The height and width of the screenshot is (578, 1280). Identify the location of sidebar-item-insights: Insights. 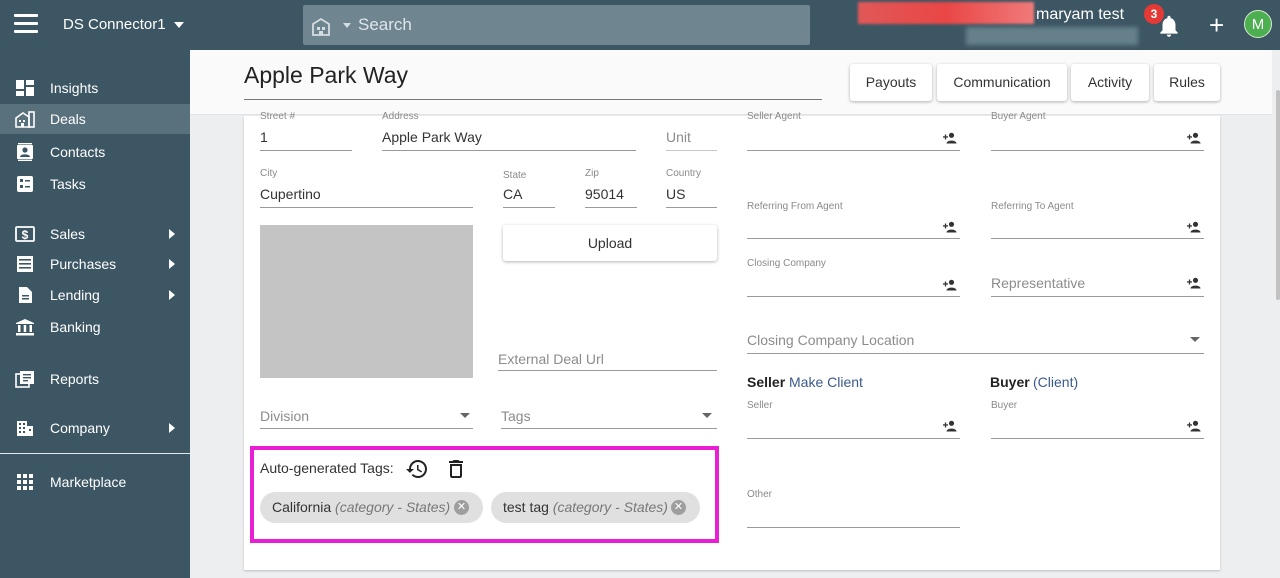
(95, 88).